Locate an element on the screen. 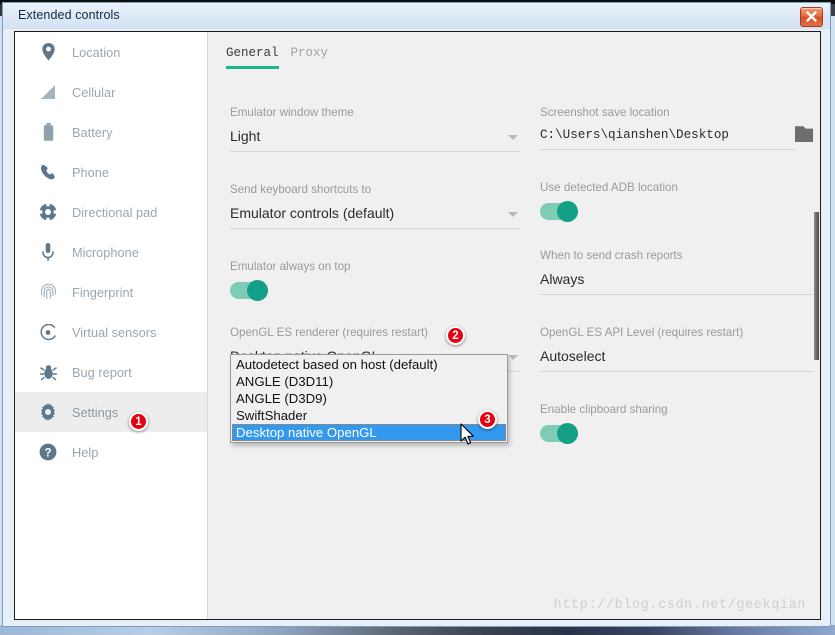 The image size is (835, 635). sidebar-item-label: Phone is located at coordinates (91, 172).